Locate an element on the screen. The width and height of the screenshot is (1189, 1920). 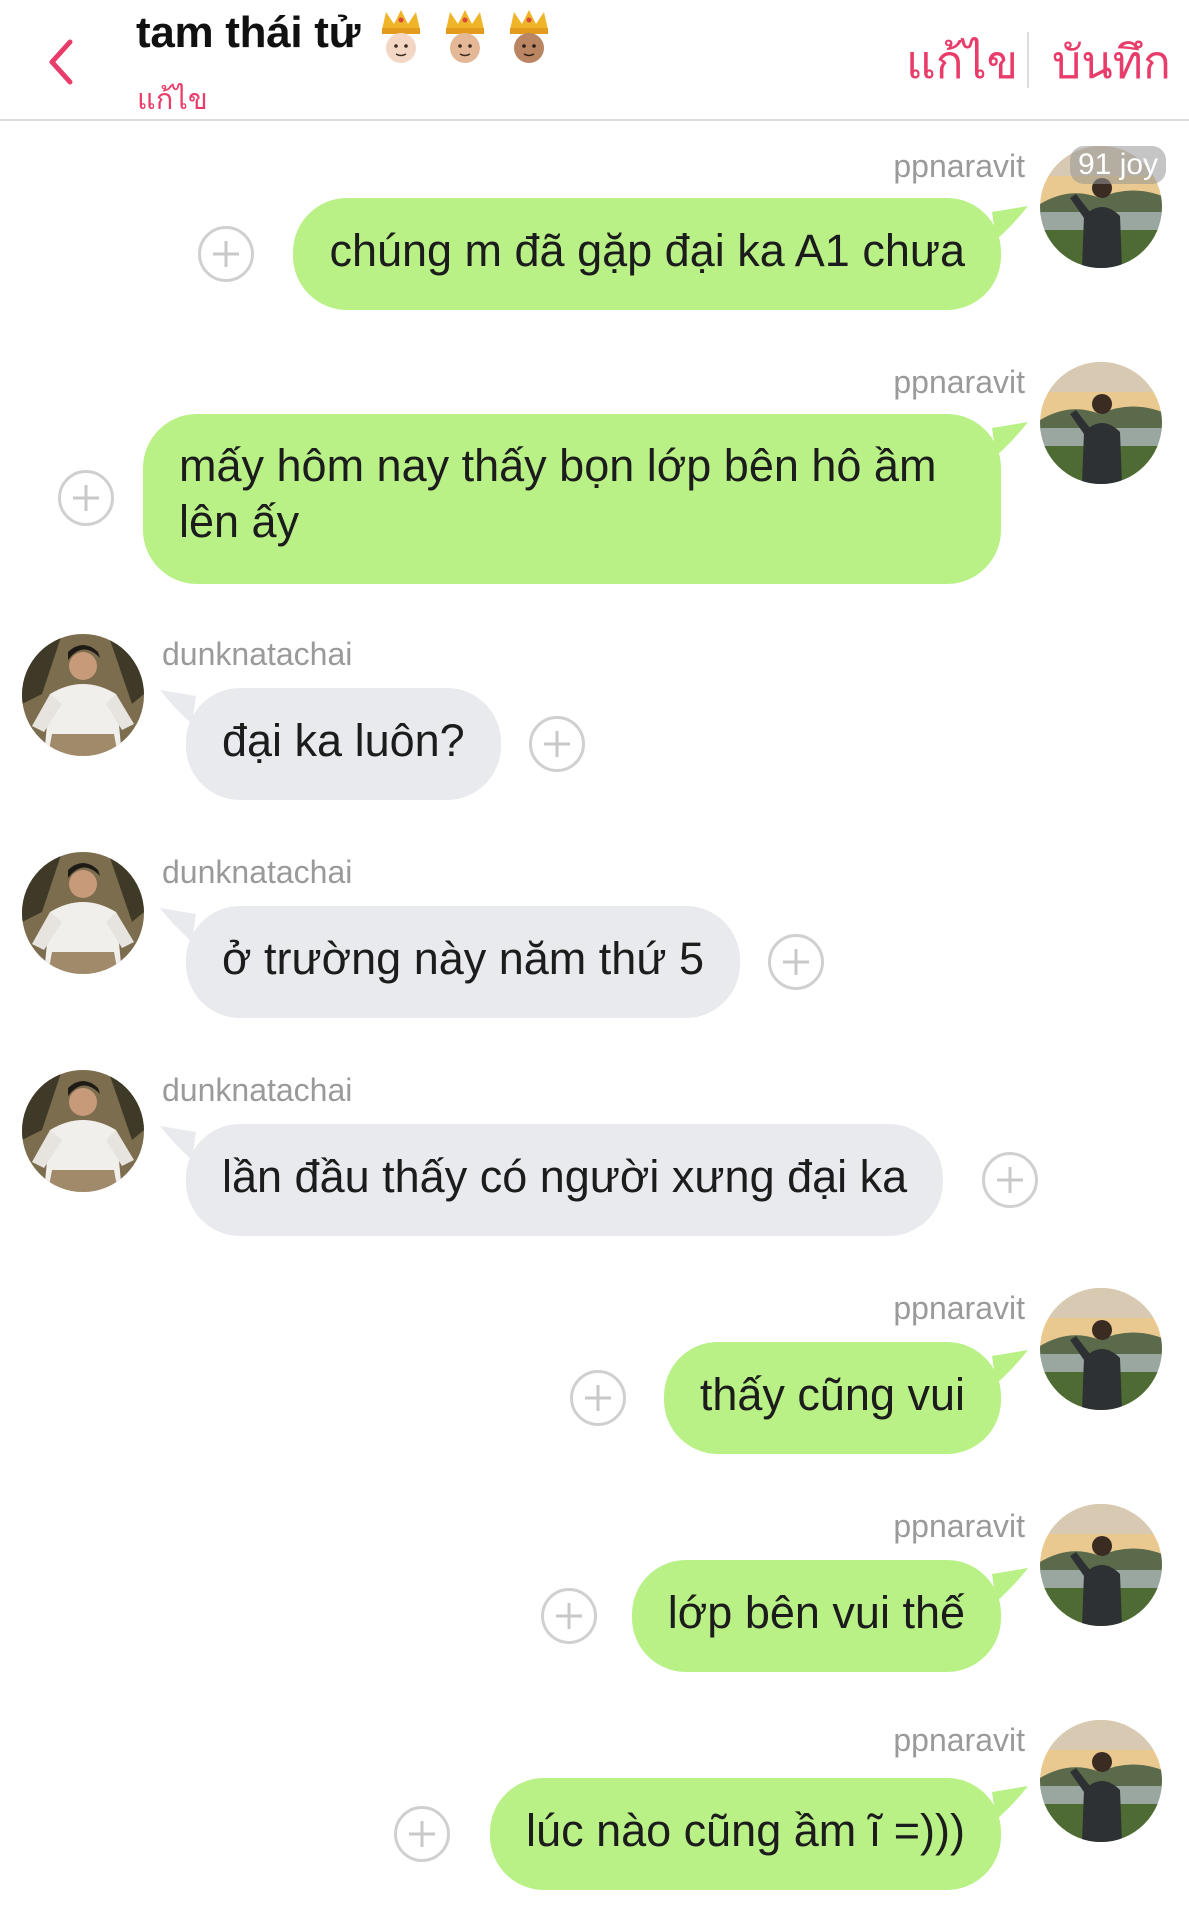
chat-header: tam thái tử แก้ไข แก้ไข บันทึก is located at coordinates (594, 60).